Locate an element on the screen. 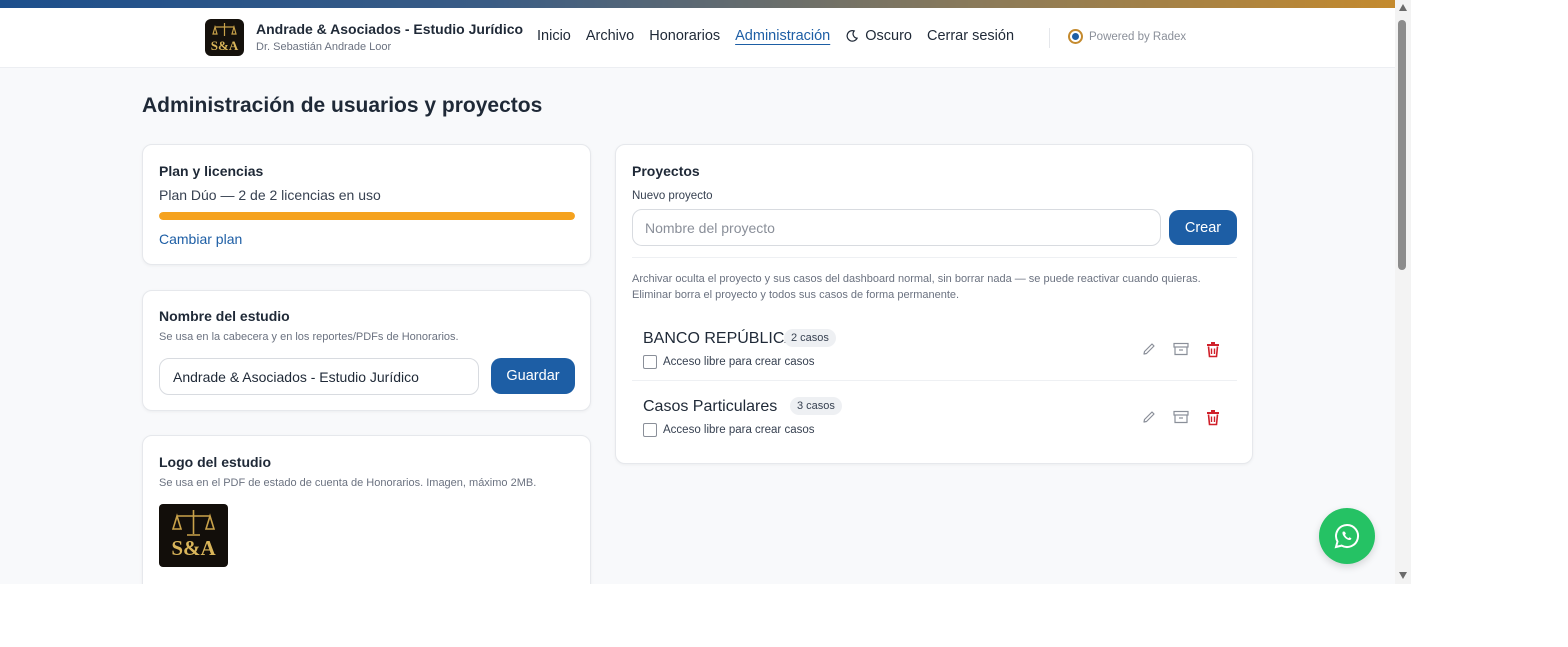 This screenshot has height=647, width=1568. studio-logo-title: Logo del estudio is located at coordinates (215, 462).